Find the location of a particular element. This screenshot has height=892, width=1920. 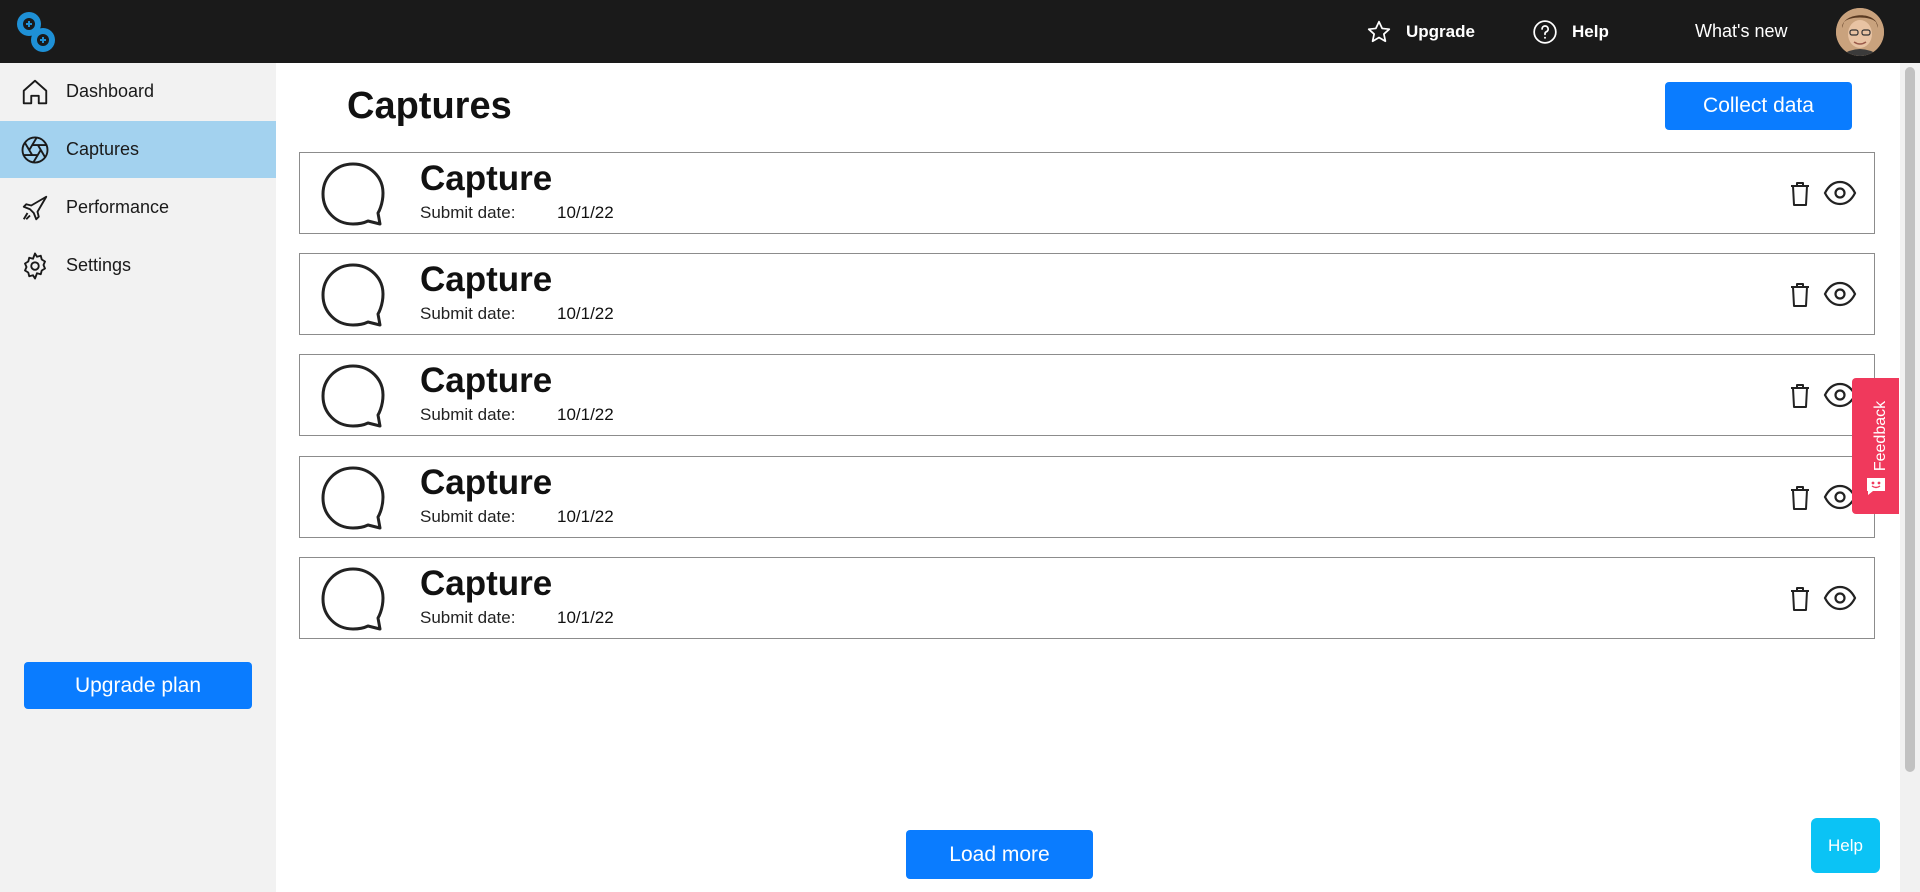

aperture-icon is located at coordinates (35, 149).